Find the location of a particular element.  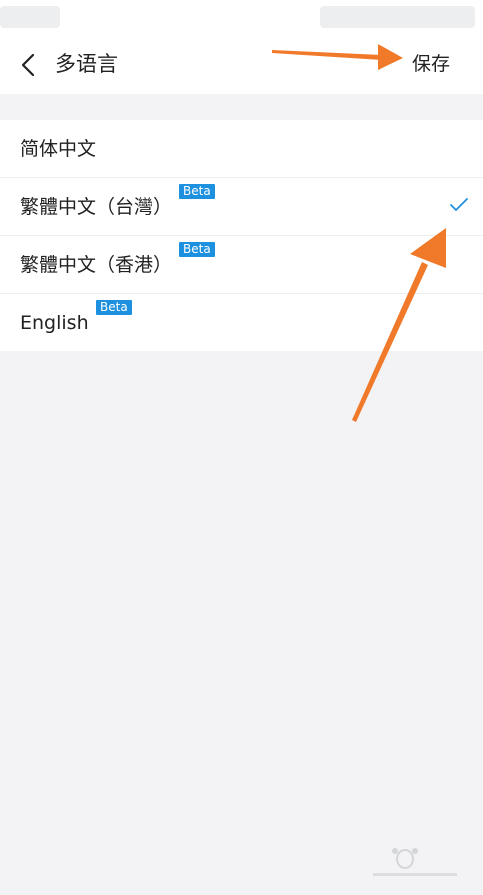

section-divider is located at coordinates (241, 107).